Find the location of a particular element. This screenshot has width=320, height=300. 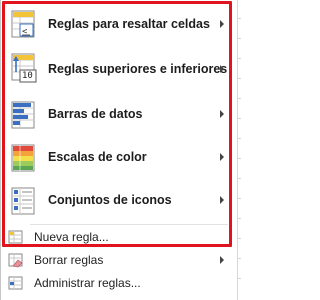

clear-rules-icon is located at coordinates (16, 262).